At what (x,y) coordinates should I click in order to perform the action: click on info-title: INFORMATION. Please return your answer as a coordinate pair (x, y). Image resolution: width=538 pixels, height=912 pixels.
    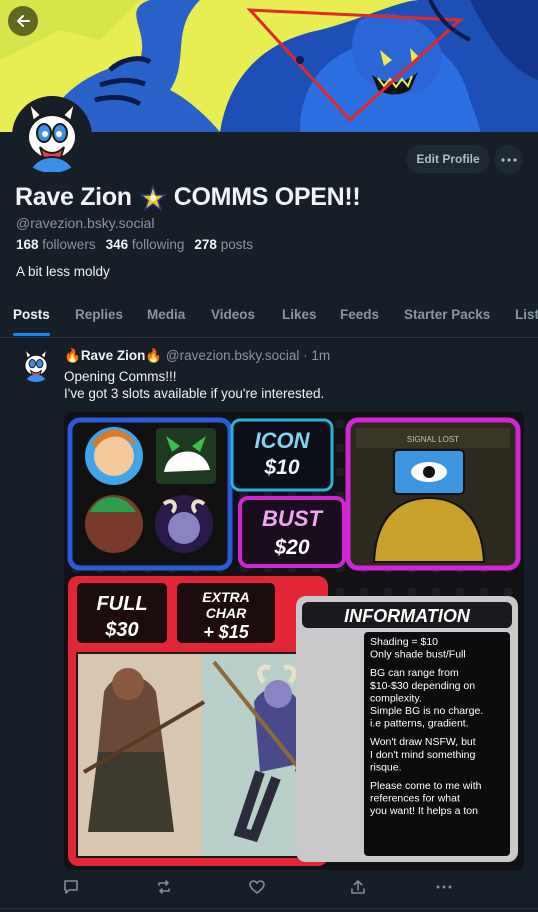
    Looking at the image, I should click on (407, 616).